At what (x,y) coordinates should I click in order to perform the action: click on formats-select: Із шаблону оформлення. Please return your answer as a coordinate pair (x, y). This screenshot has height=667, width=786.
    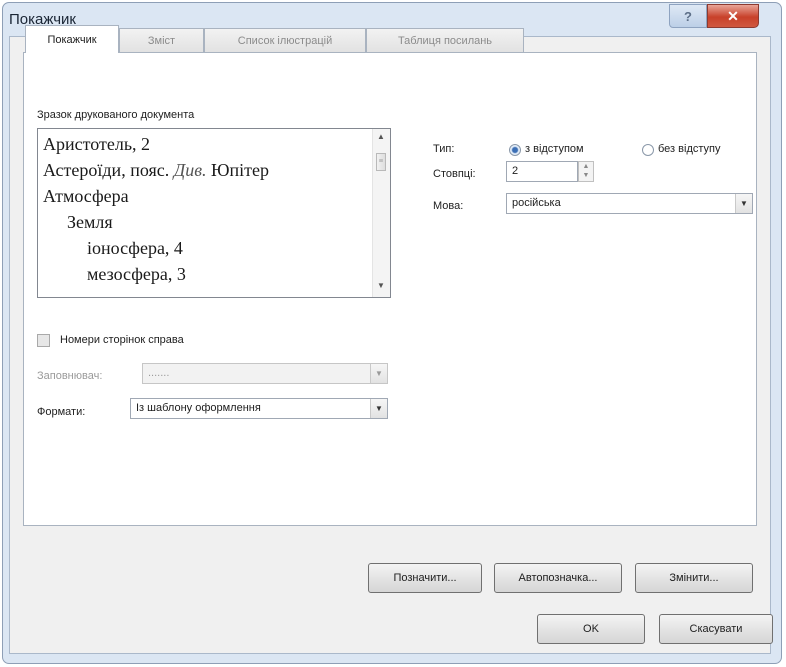
    Looking at the image, I should click on (259, 408).